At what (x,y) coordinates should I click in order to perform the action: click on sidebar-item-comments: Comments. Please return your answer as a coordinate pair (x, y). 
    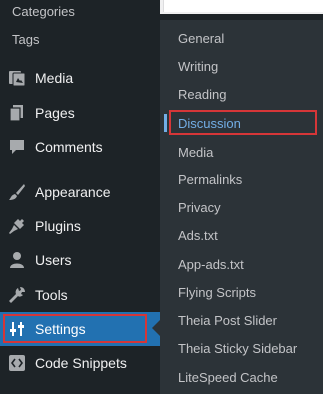
    Looking at the image, I should click on (80, 147).